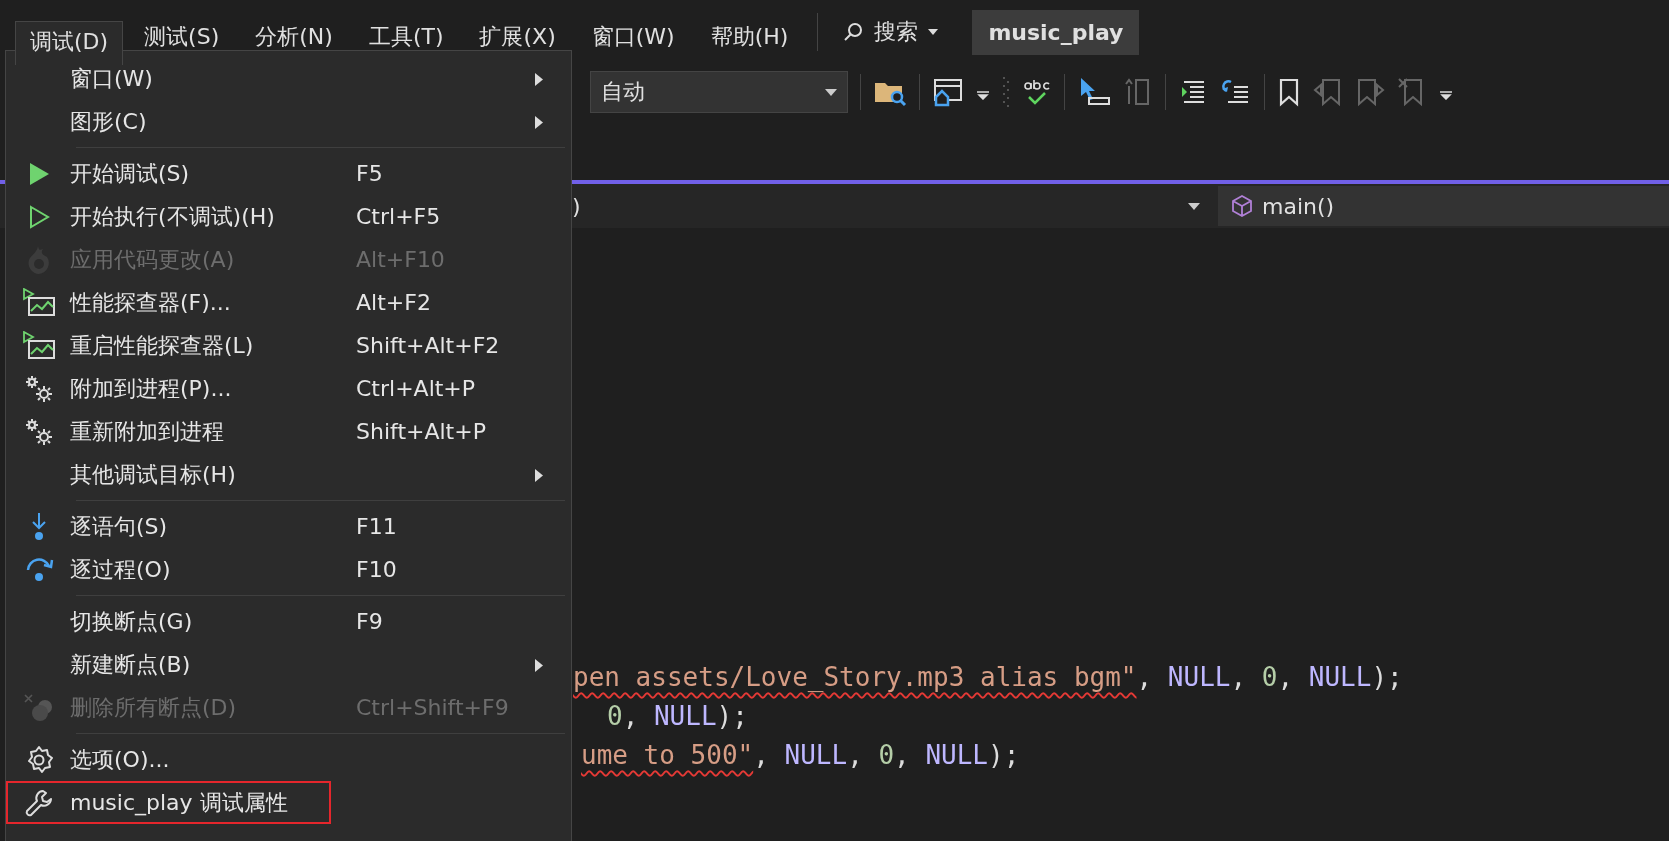 The height and width of the screenshot is (841, 1669). I want to click on step-into-icon, so click(39, 526).